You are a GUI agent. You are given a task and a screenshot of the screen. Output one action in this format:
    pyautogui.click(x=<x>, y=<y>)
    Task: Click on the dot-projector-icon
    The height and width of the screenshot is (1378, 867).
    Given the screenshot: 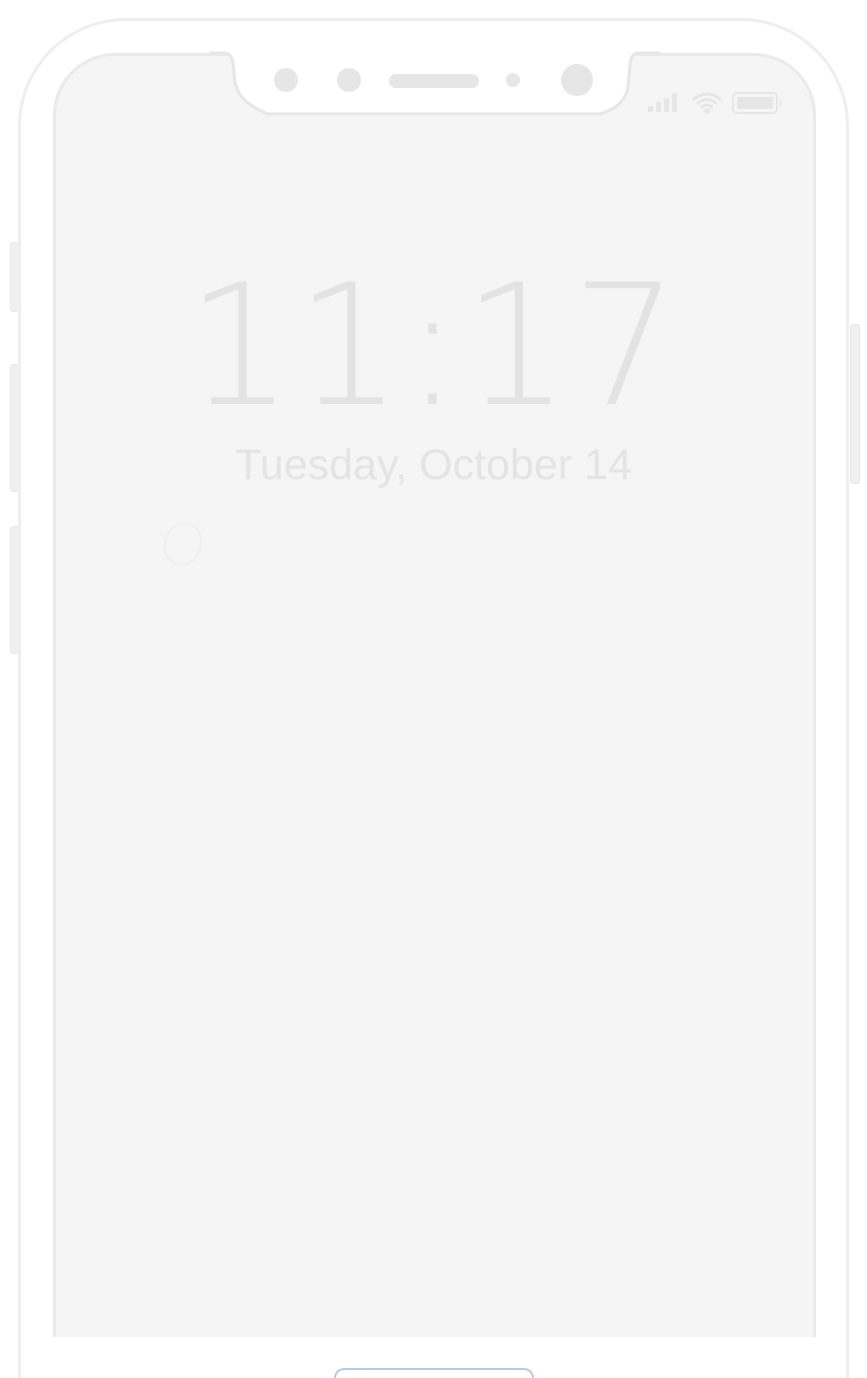 What is the action you would take?
    pyautogui.click(x=513, y=80)
    